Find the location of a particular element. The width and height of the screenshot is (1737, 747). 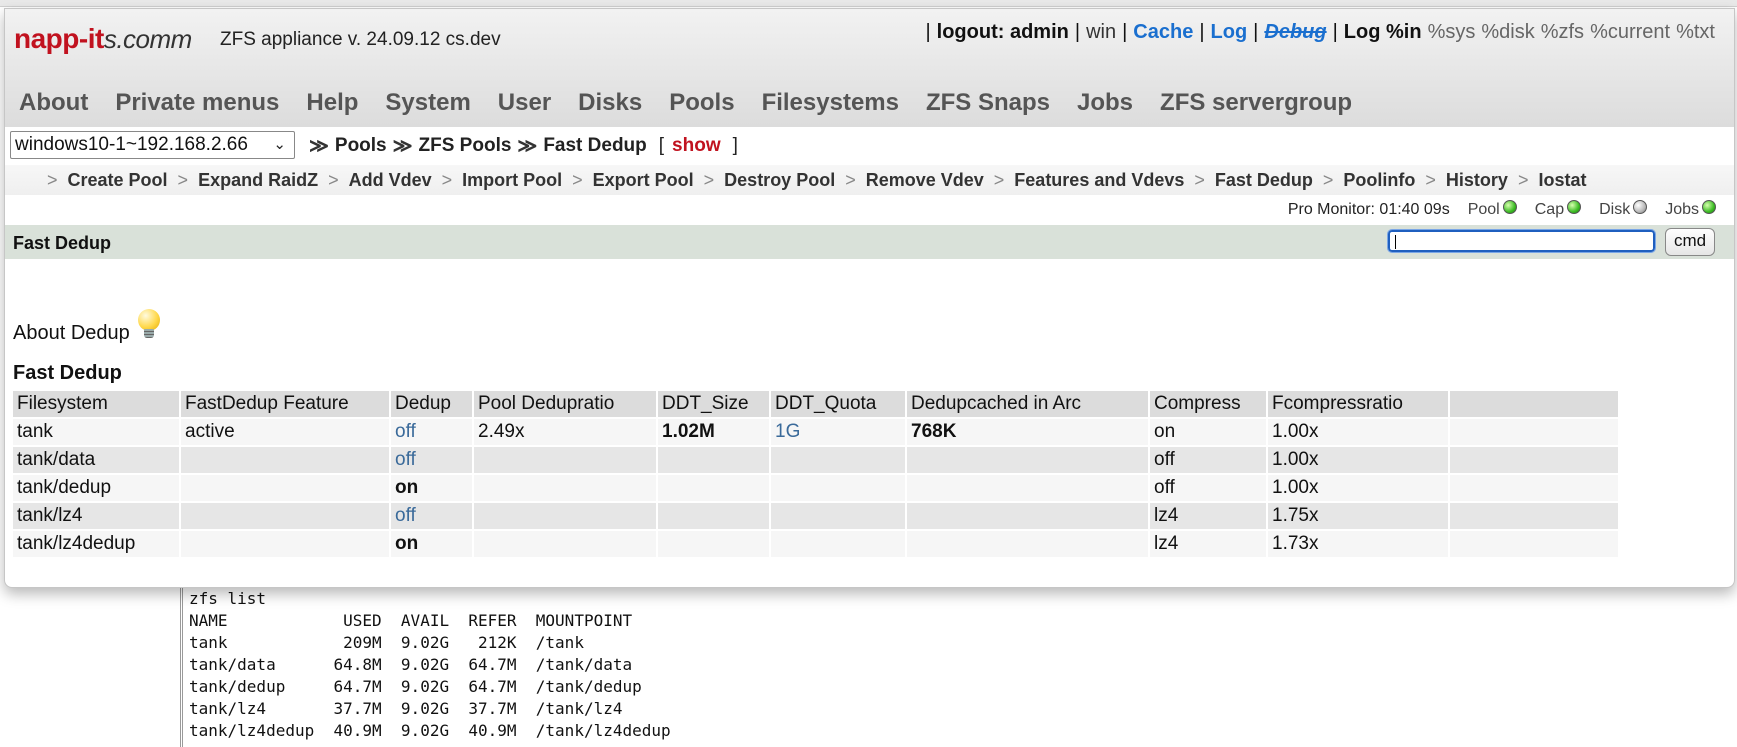

monitor-cap-label: Cap is located at coordinates (1549, 210).